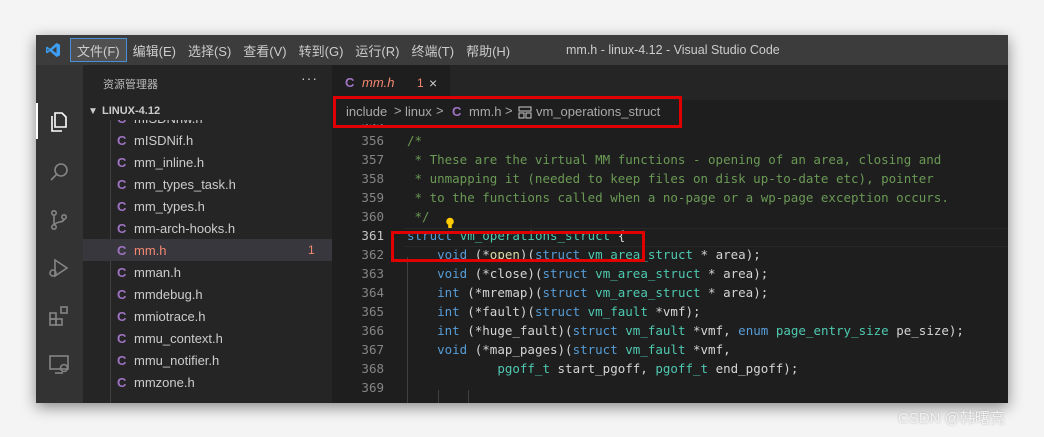  What do you see at coordinates (372, 254) in the screenshot?
I see `line-number: 362` at bounding box center [372, 254].